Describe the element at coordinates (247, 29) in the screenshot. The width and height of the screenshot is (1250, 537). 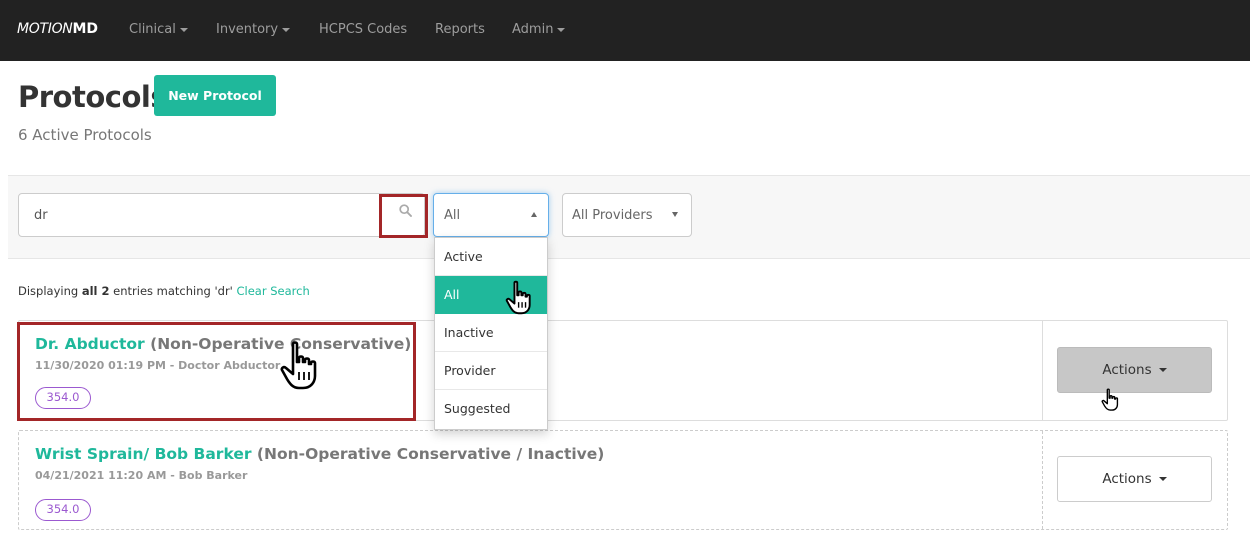
I see `nav-item-inventory-label: Inventory` at that location.